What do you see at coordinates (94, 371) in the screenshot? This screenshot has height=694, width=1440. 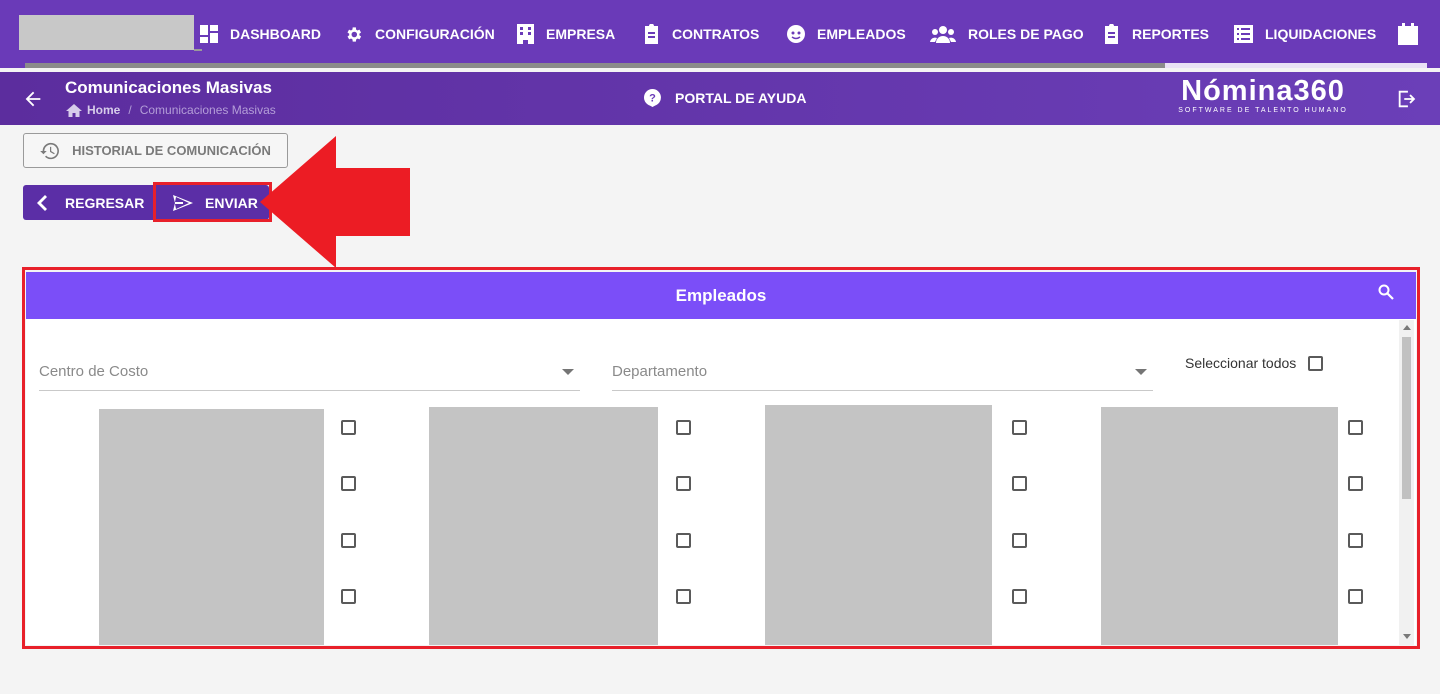 I see `cost-center-placeholder: Centro de Costo` at bounding box center [94, 371].